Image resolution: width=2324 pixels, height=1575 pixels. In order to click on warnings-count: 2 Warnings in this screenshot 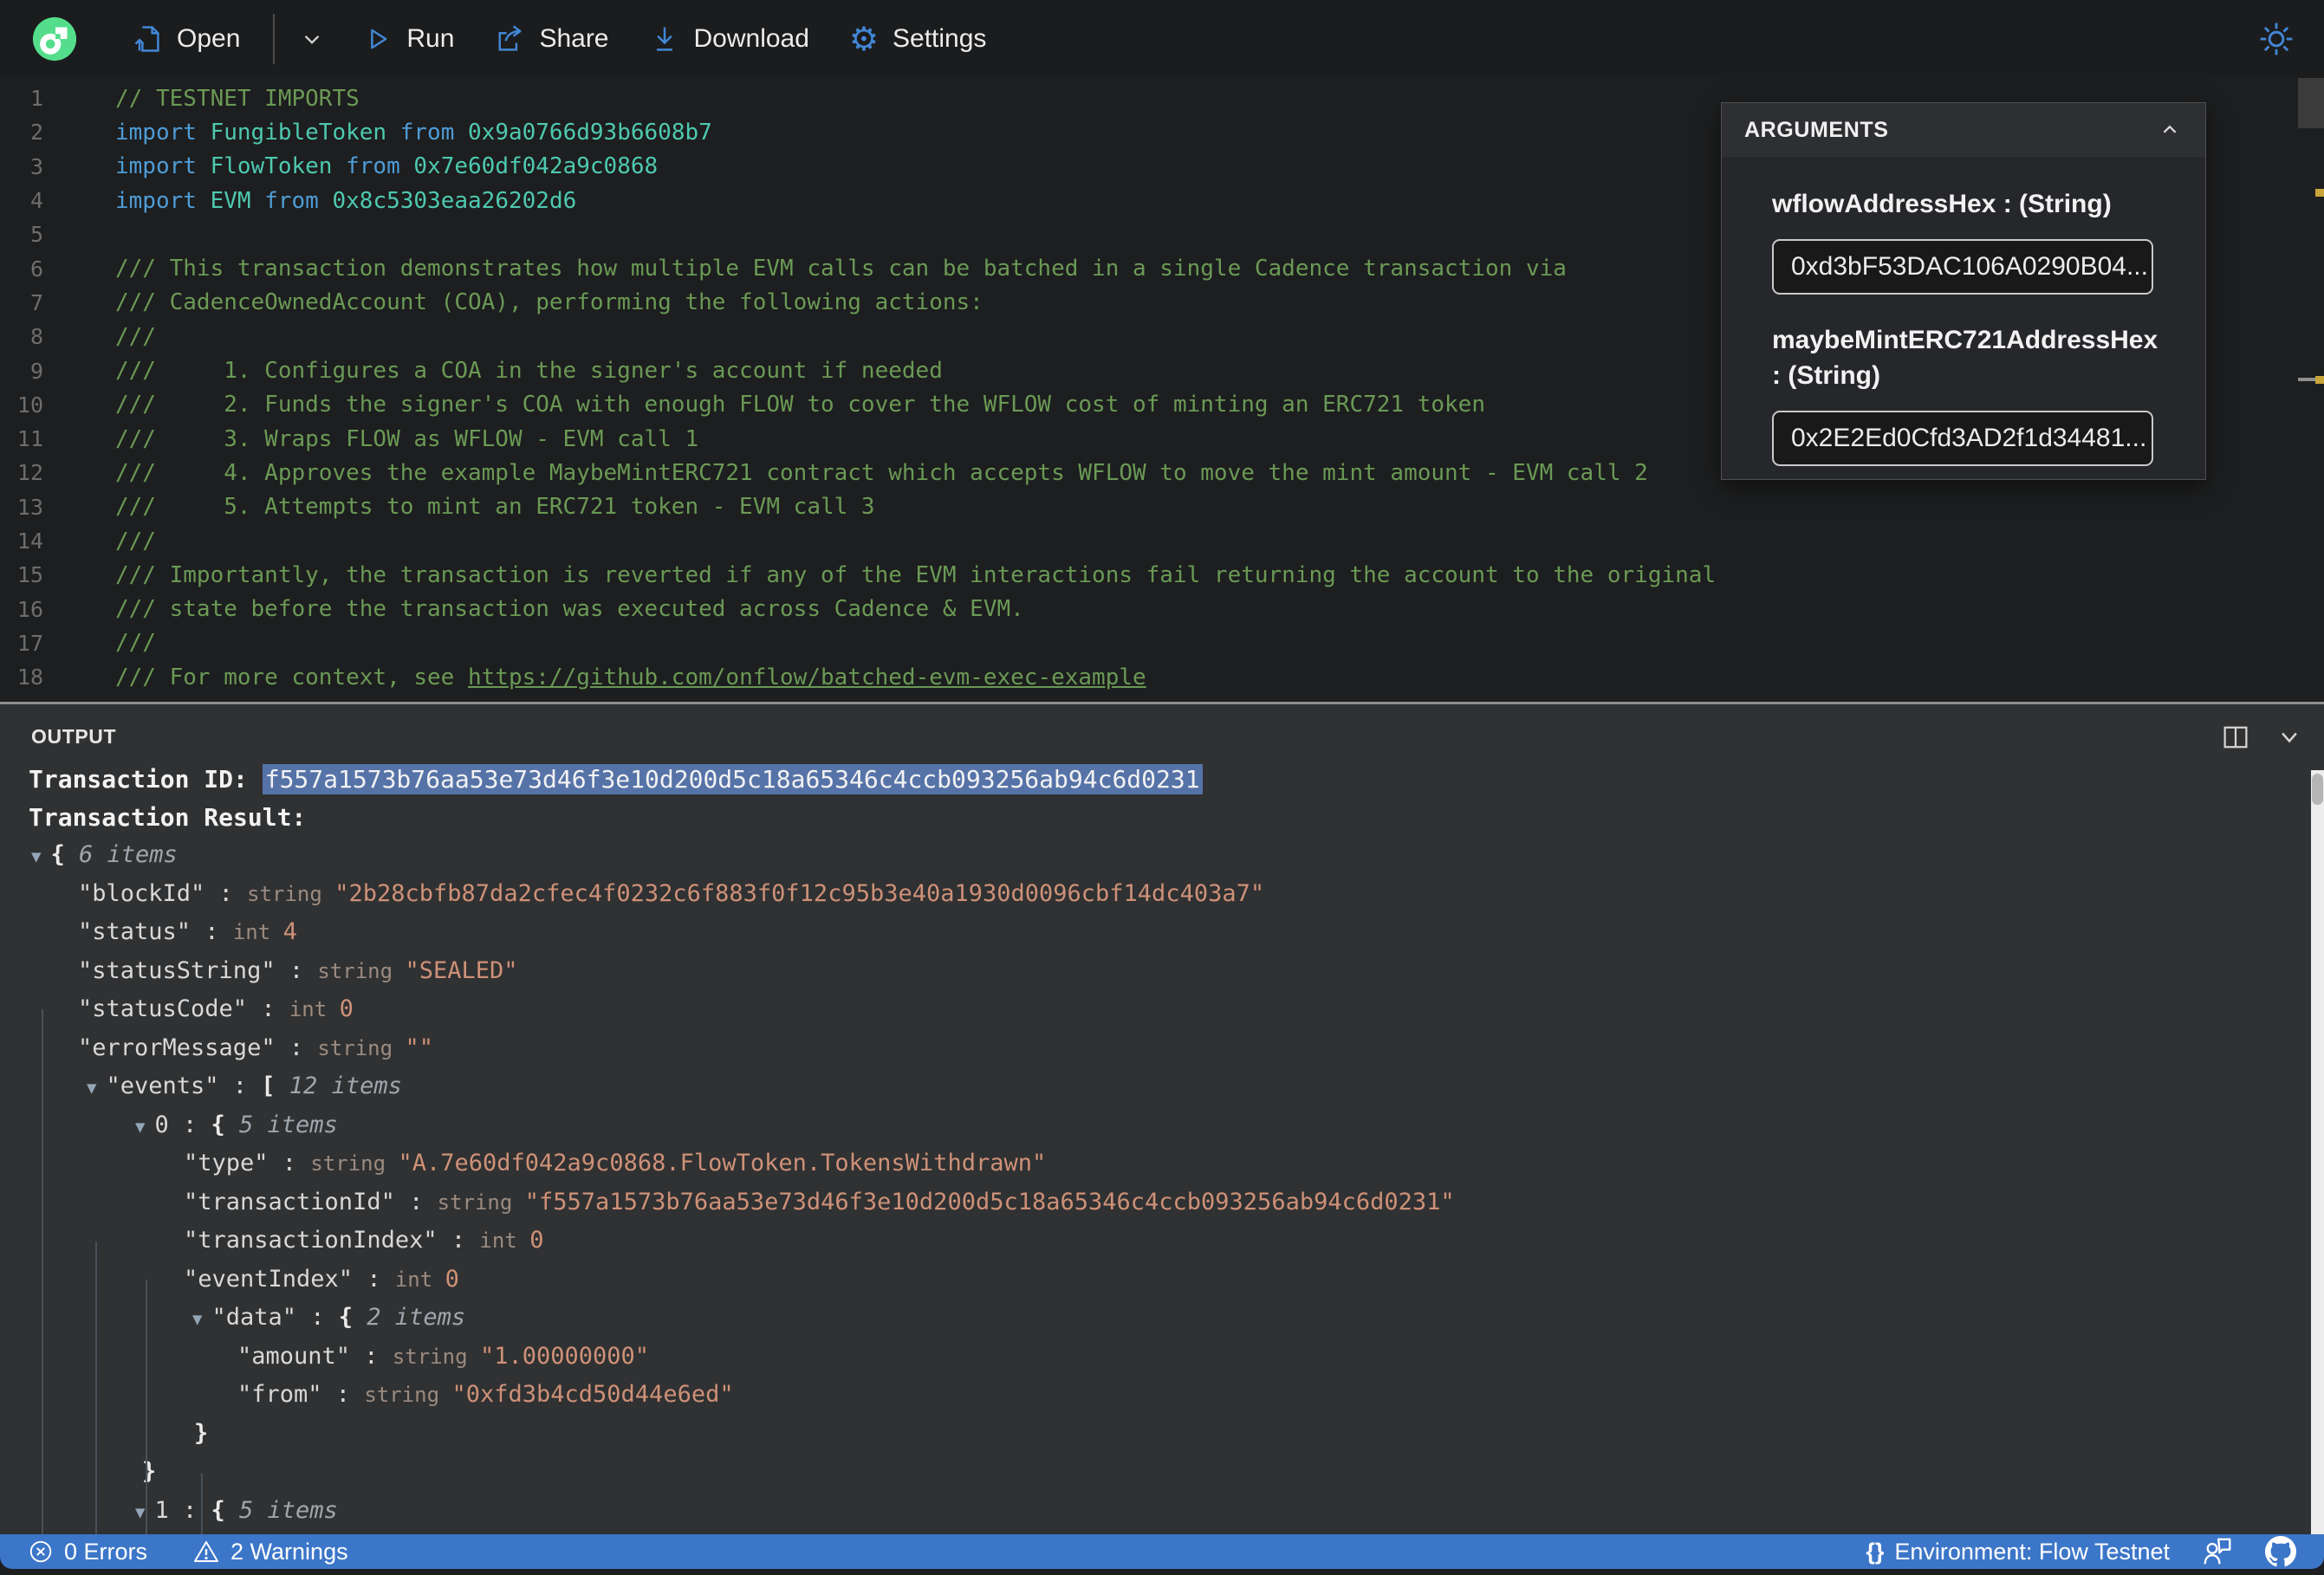, I will do `click(289, 1551)`.